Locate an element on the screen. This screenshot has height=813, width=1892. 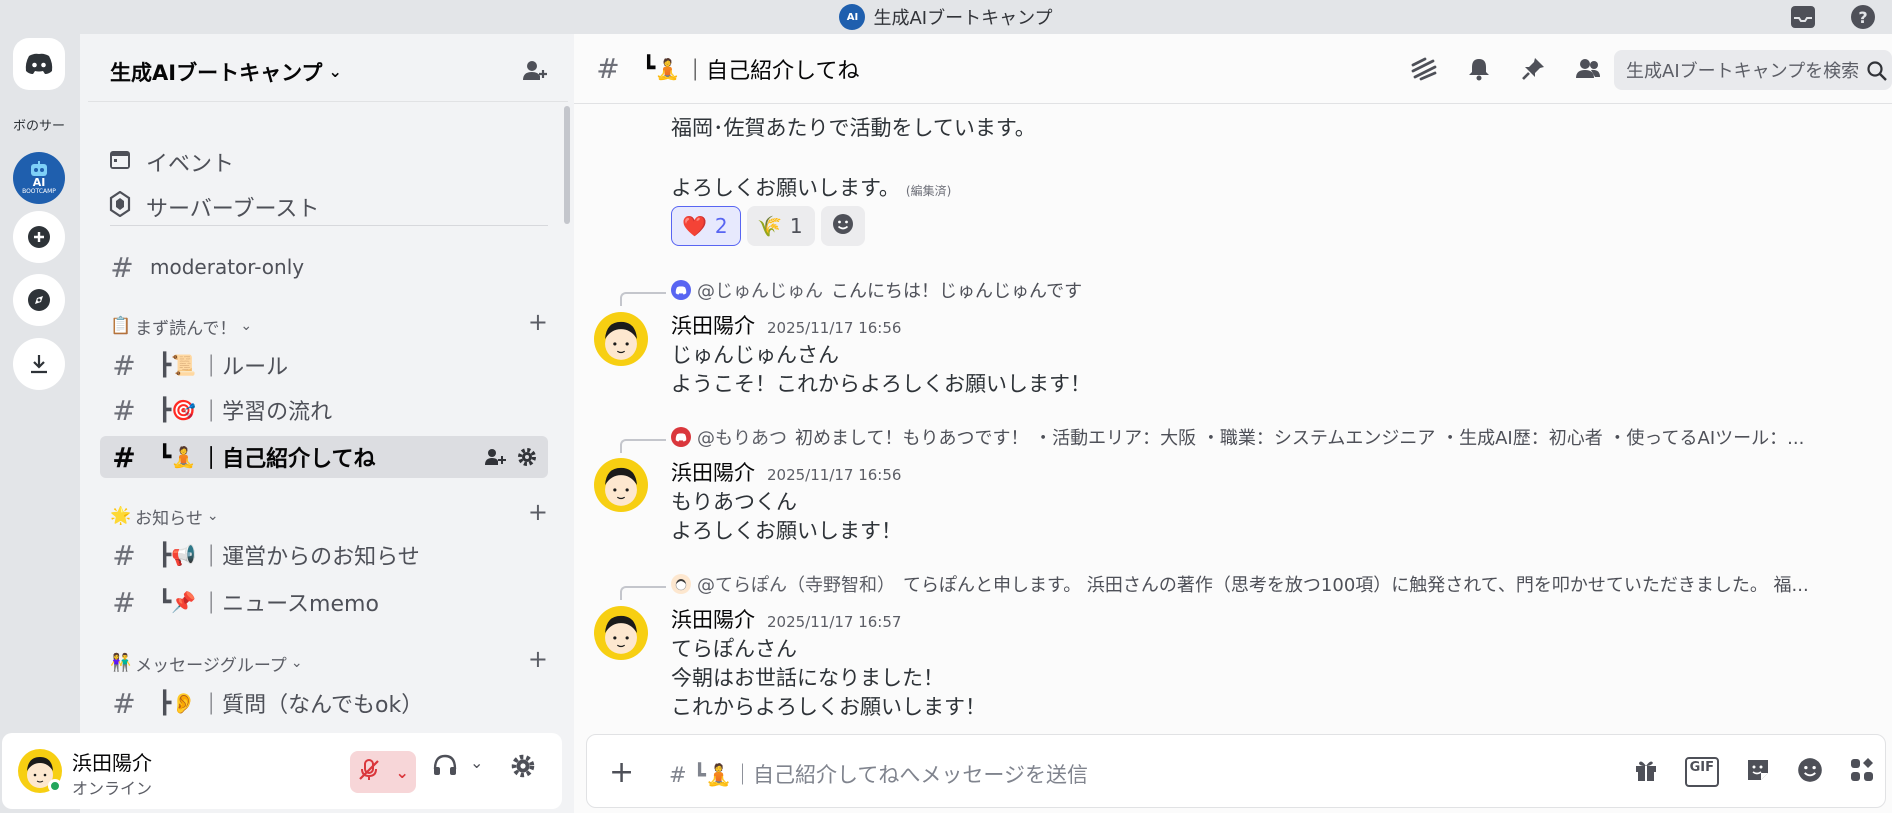
help-icon: ? is located at coordinates (1863, 17).